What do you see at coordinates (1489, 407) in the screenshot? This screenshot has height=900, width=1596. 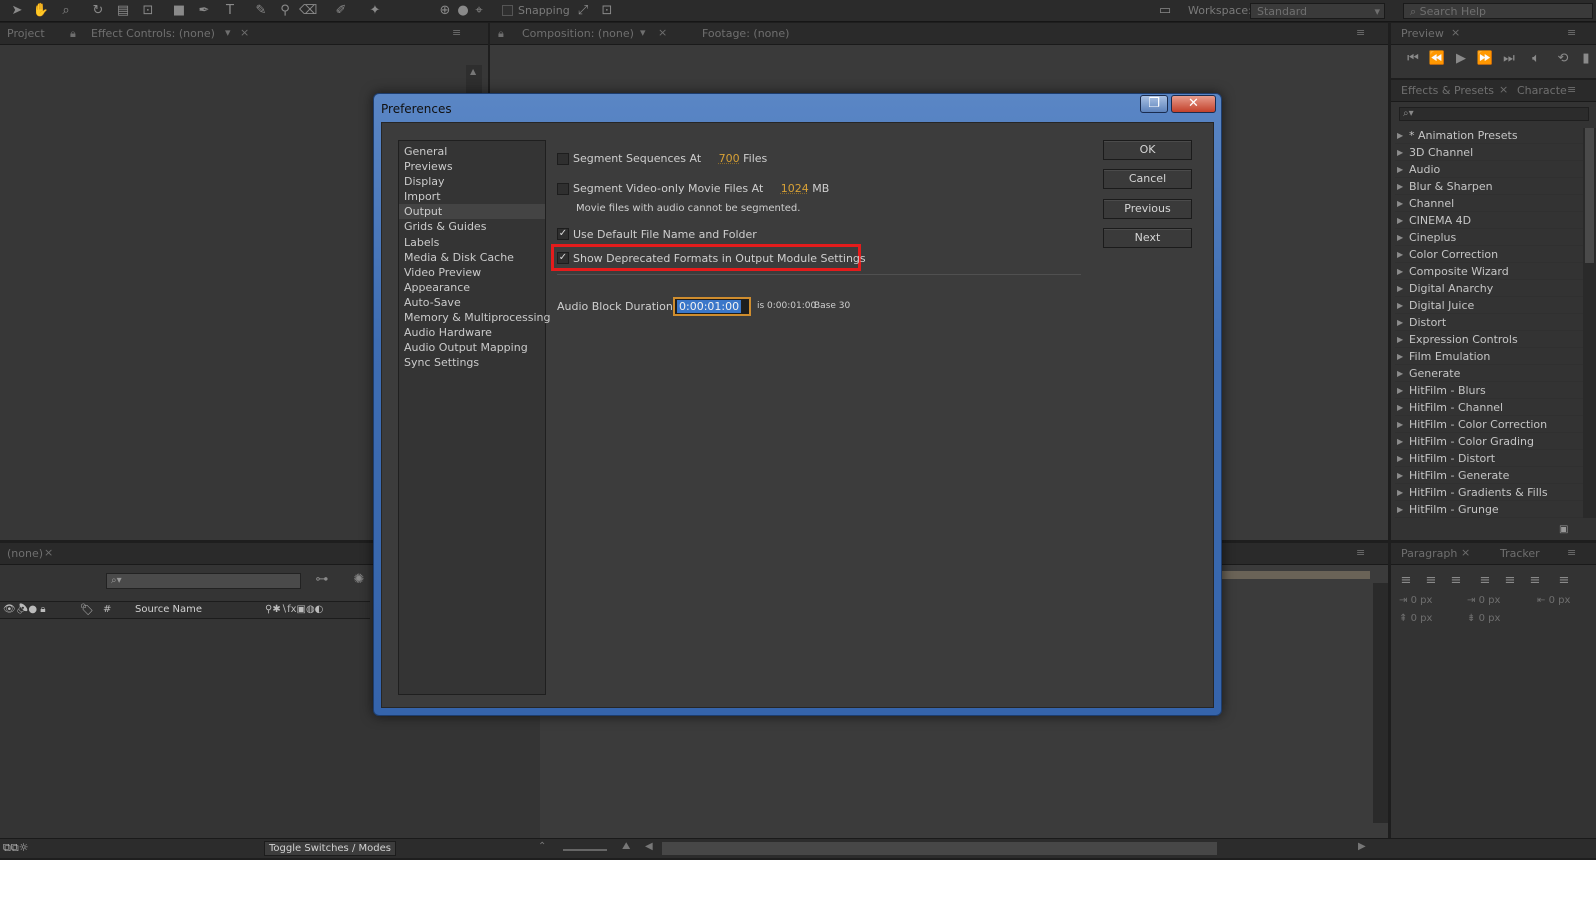 I see `effects-category-item: ▶ HitFilm - Channel` at bounding box center [1489, 407].